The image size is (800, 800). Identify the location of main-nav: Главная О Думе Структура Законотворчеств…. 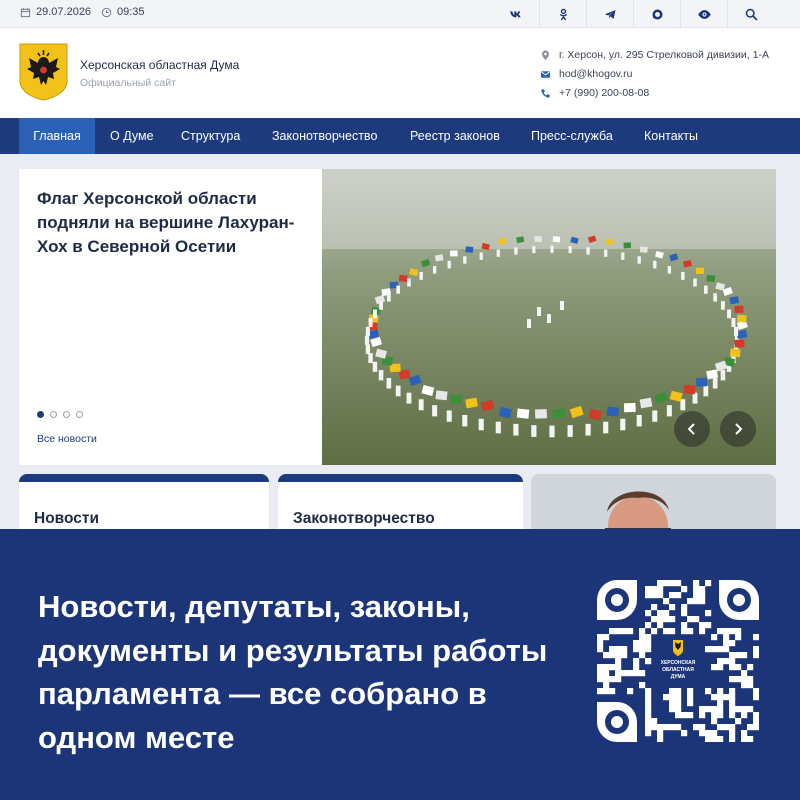
(400, 136).